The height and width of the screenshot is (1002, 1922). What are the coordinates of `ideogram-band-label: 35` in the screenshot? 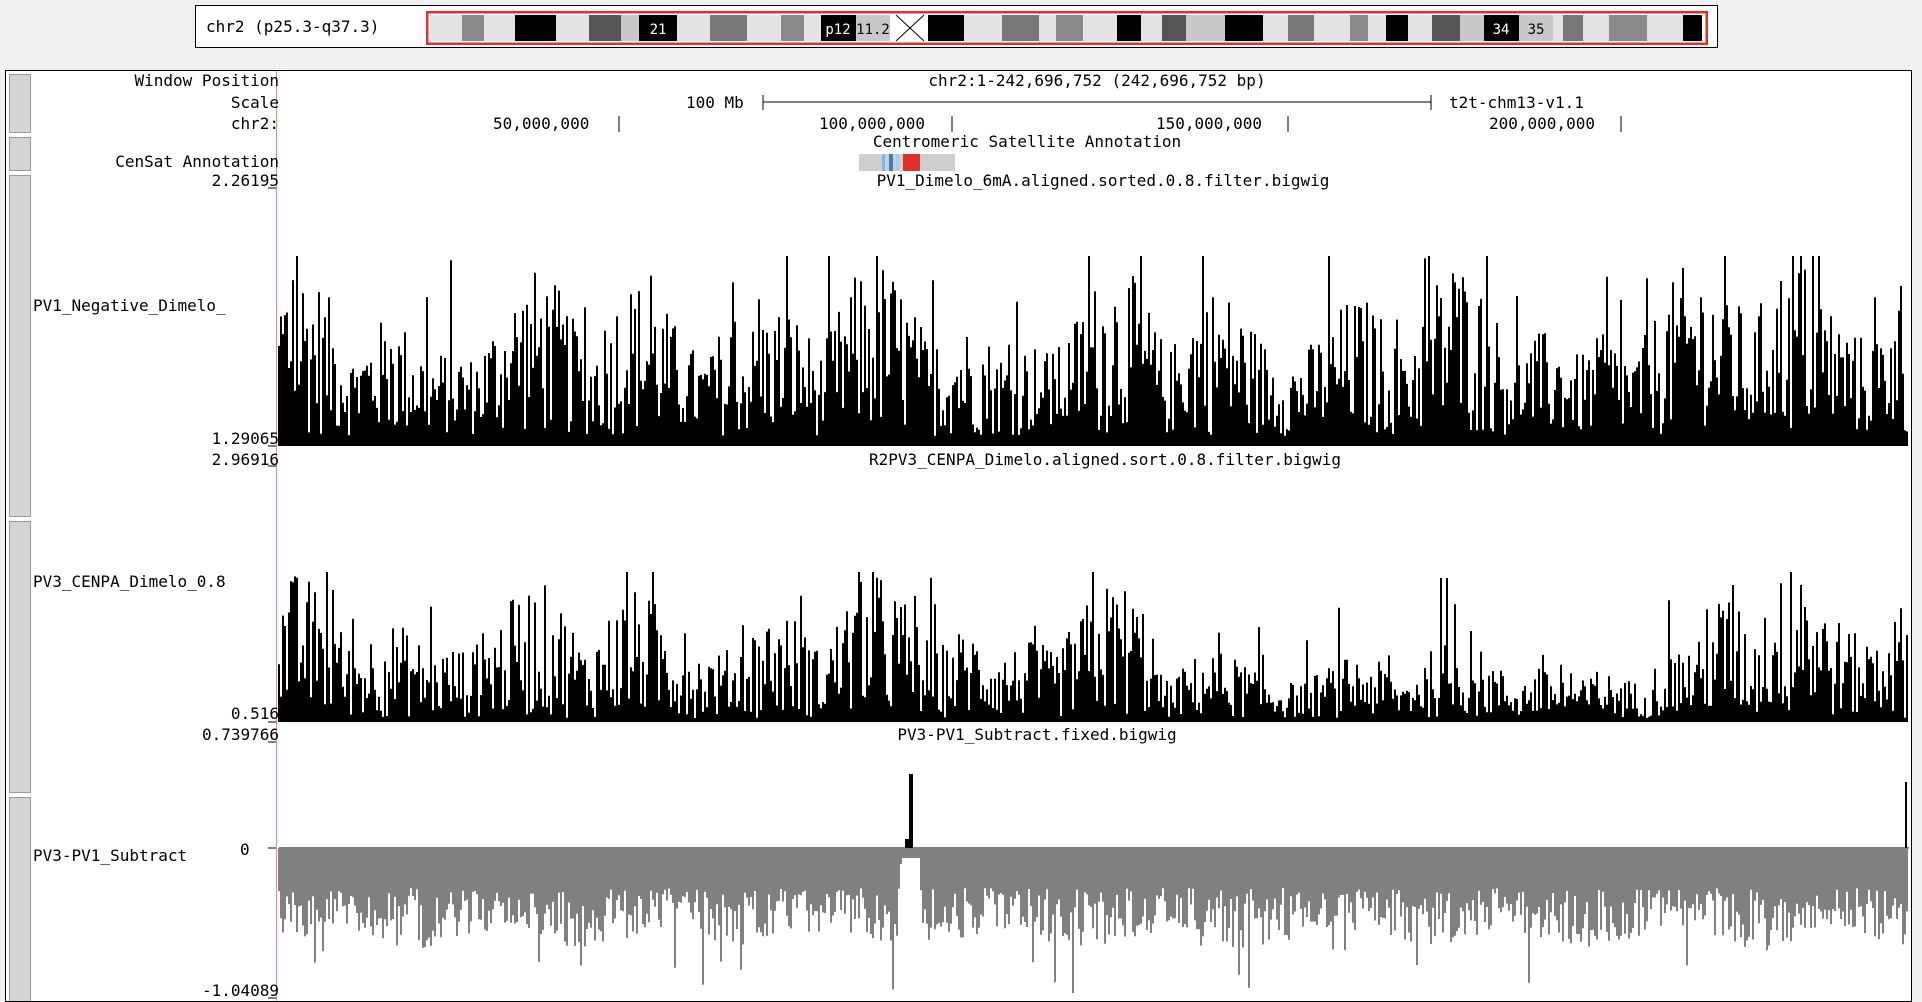 It's located at (1536, 30).